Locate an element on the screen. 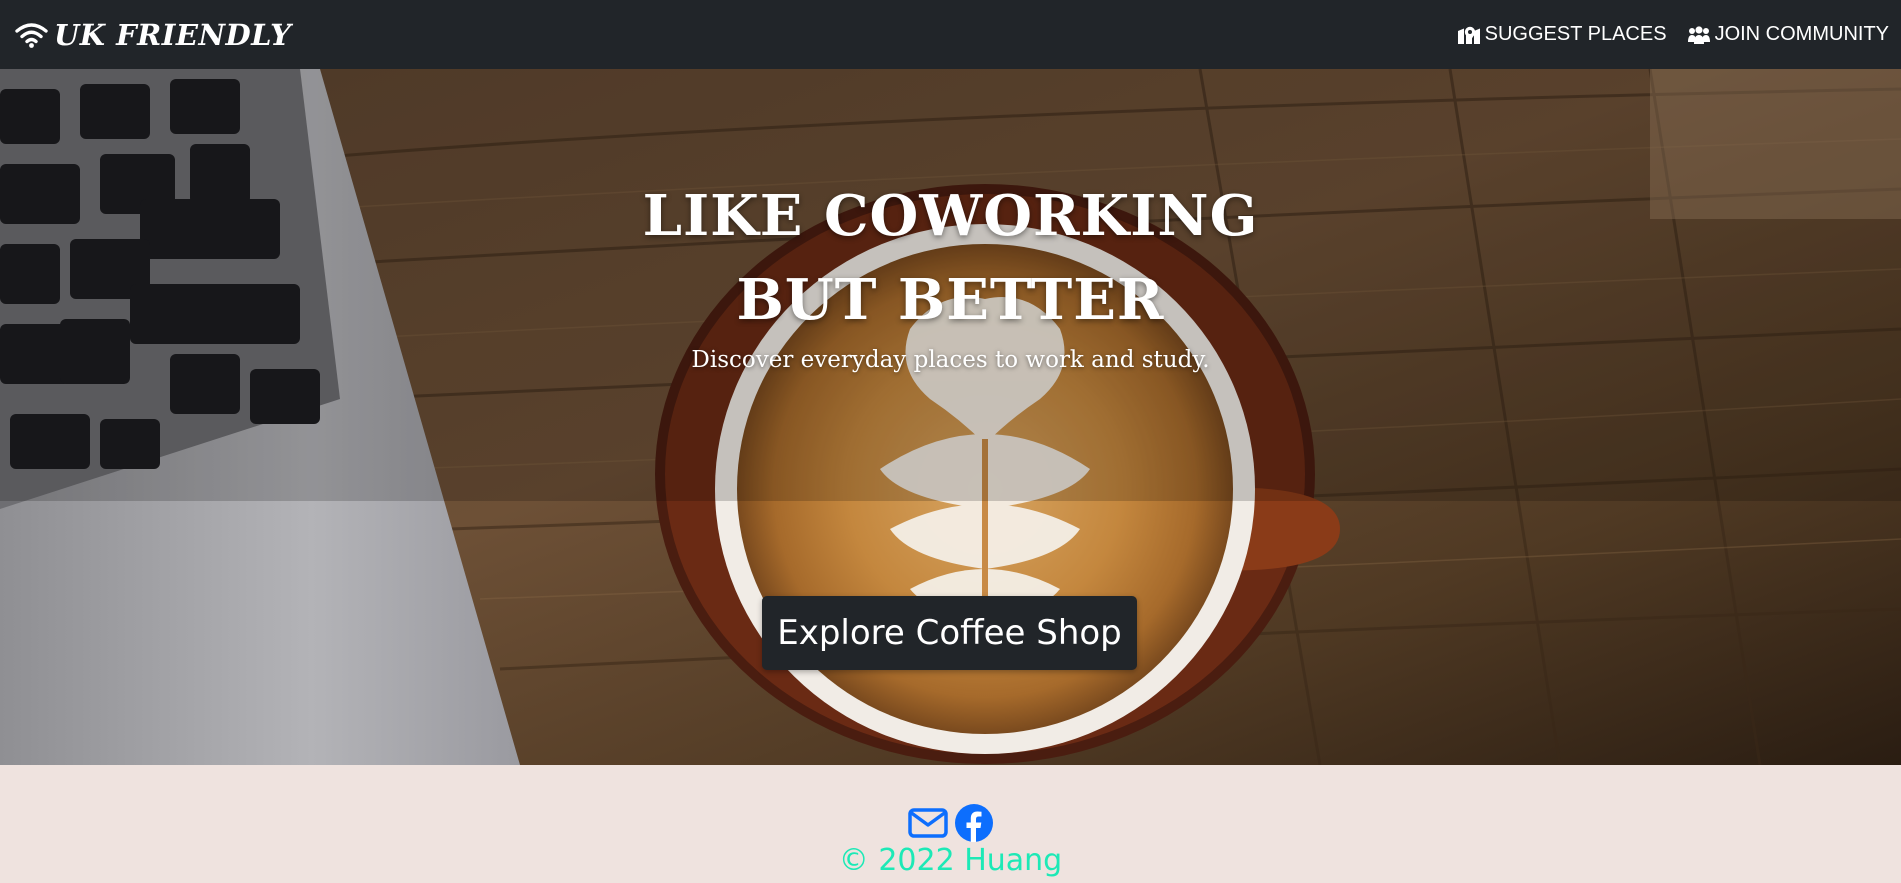 The width and height of the screenshot is (1901, 883). social-links is located at coordinates (950, 823).